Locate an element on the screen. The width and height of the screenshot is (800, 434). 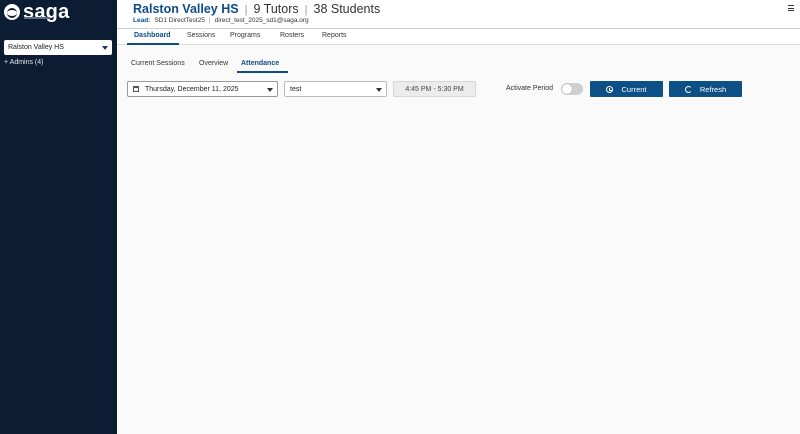
refresh-button-label: Refresh is located at coordinates (713, 89).